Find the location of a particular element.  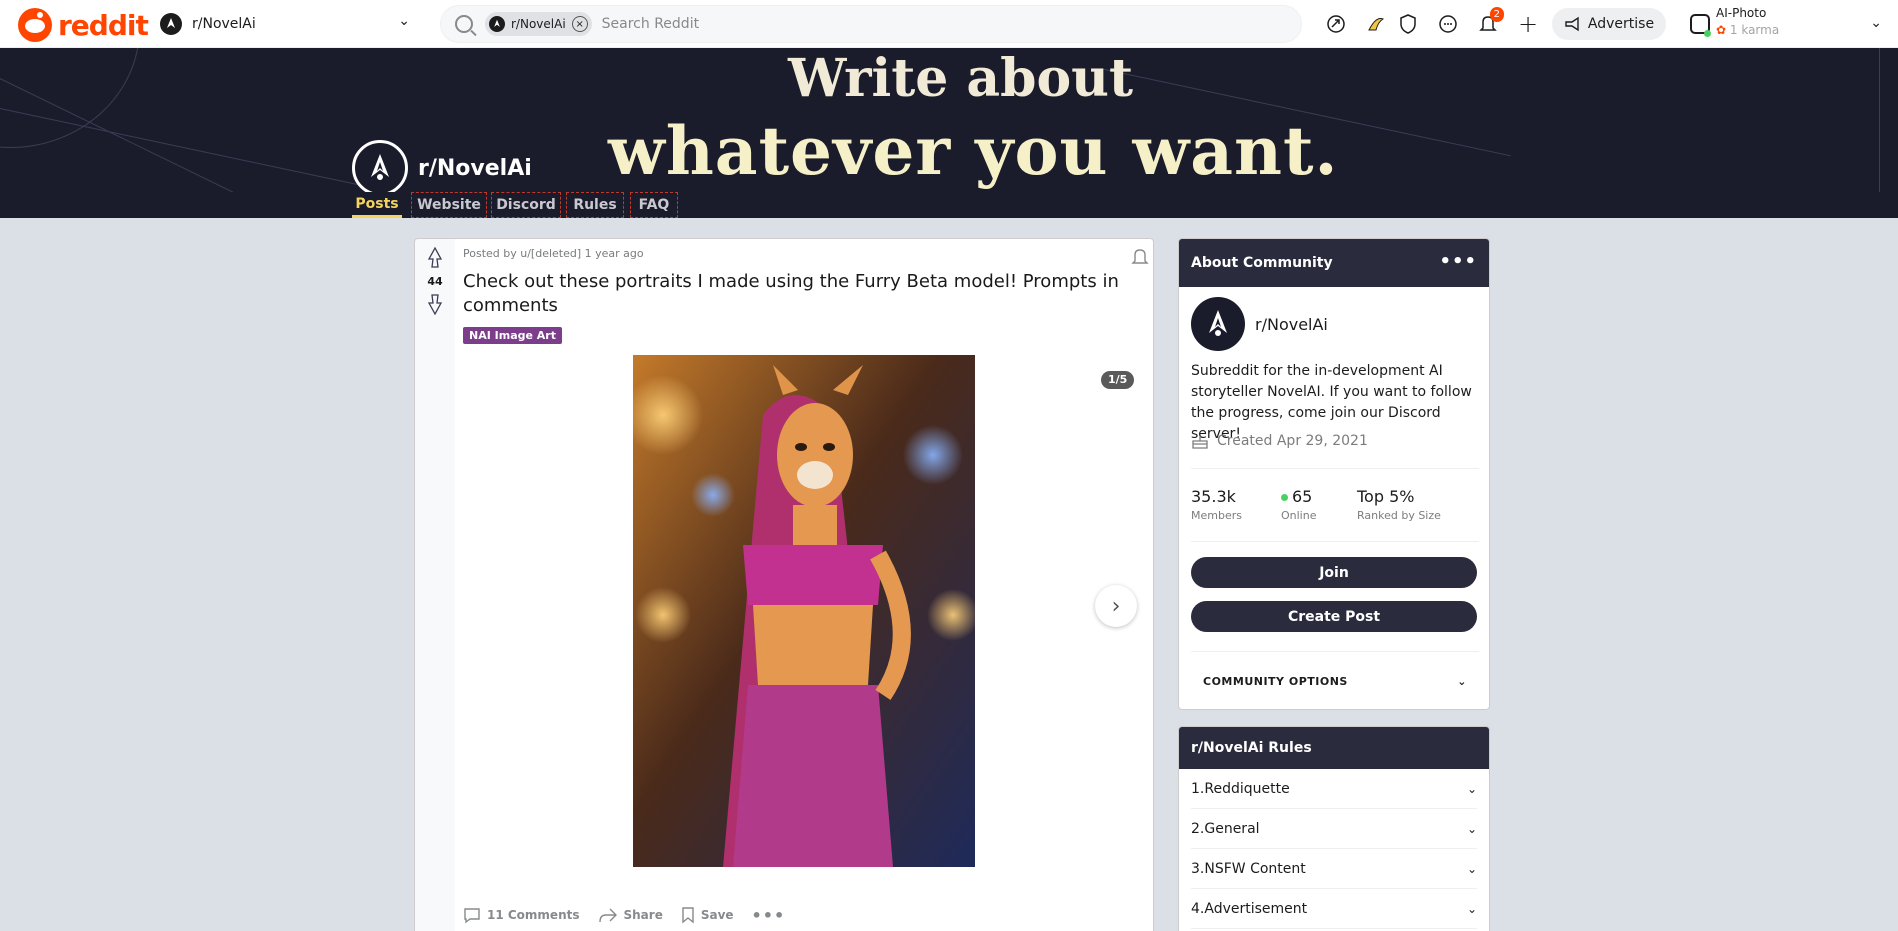

online-status-dot is located at coordinates (1707, 33).